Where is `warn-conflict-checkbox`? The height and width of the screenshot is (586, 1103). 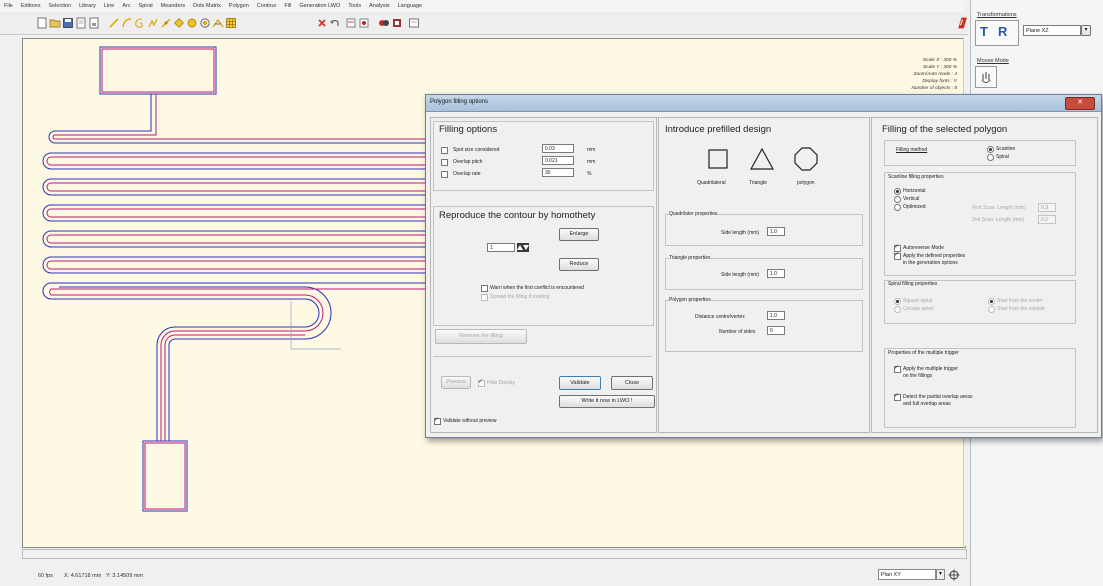
warn-conflict-checkbox is located at coordinates (484, 288).